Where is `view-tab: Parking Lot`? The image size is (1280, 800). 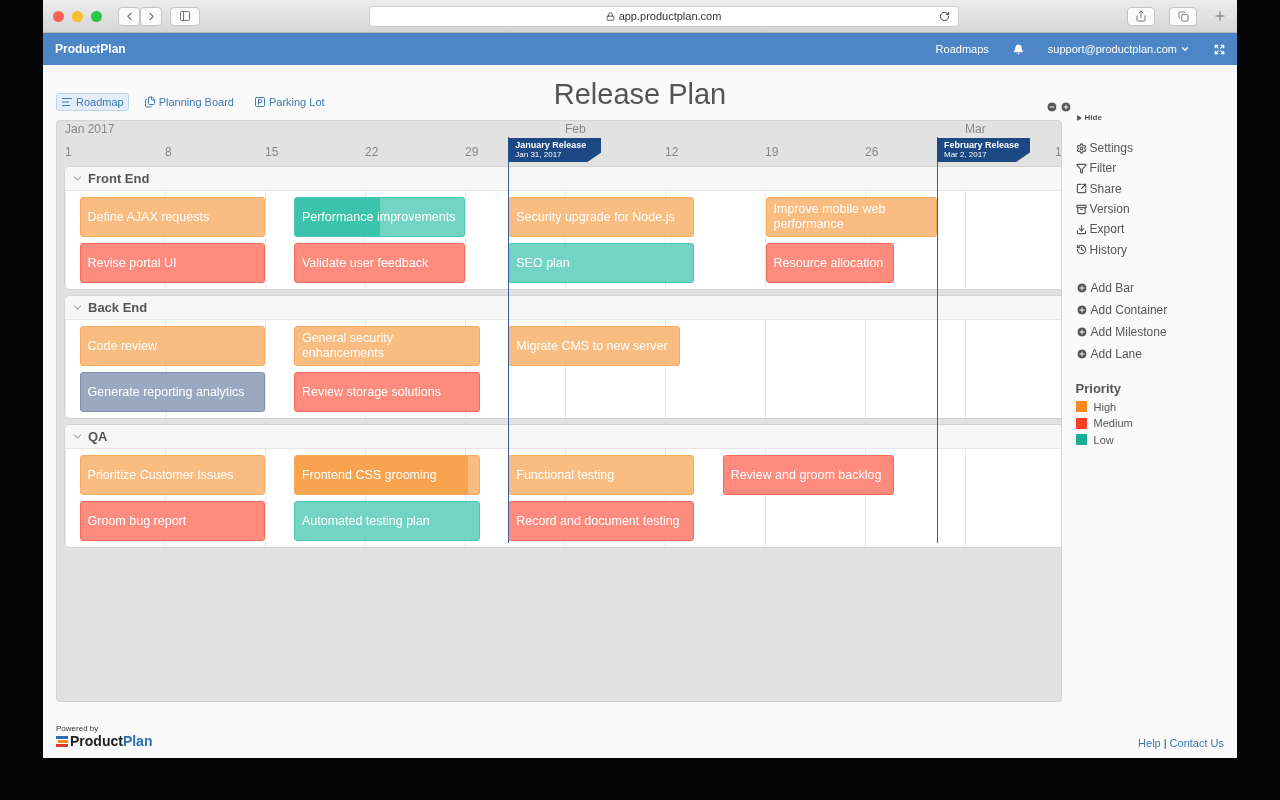 view-tab: Parking Lot is located at coordinates (289, 102).